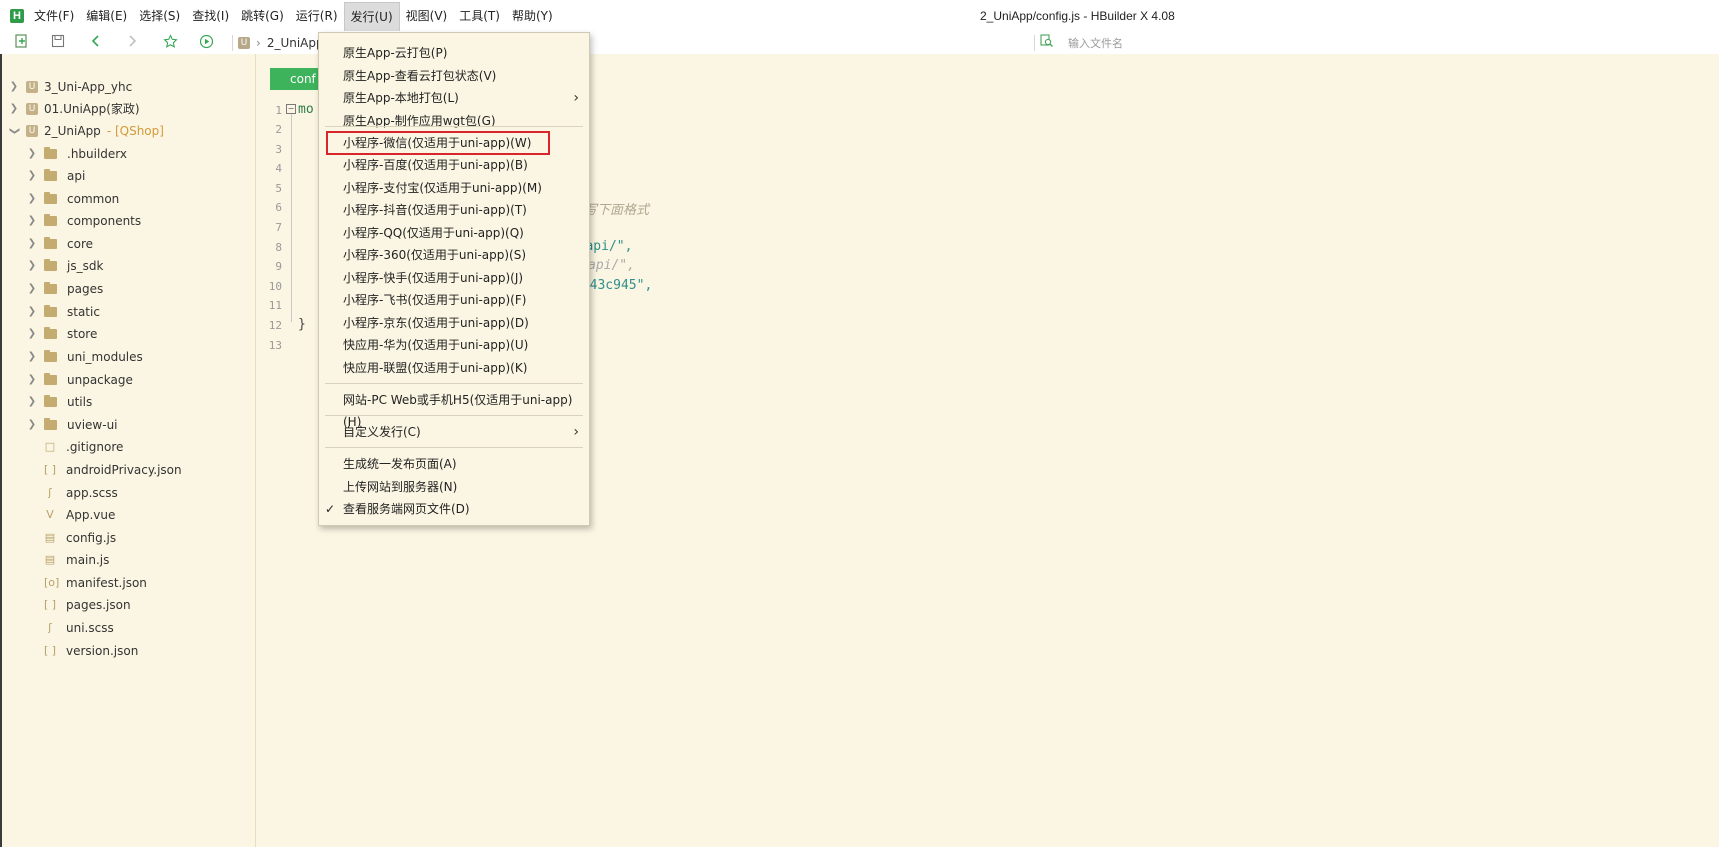 Image resolution: width=1719 pixels, height=847 pixels. Describe the element at coordinates (291, 109) in the screenshot. I see `fold-toggle-icon: −` at that location.